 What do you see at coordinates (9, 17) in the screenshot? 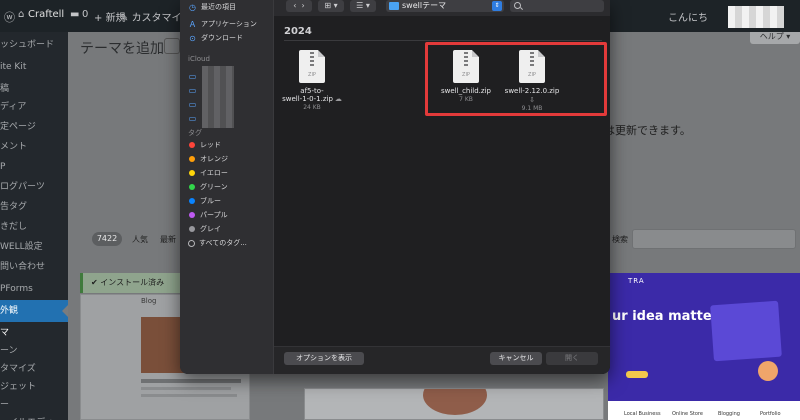
I see `wordpress-logo-icon: ⓦ` at bounding box center [9, 17].